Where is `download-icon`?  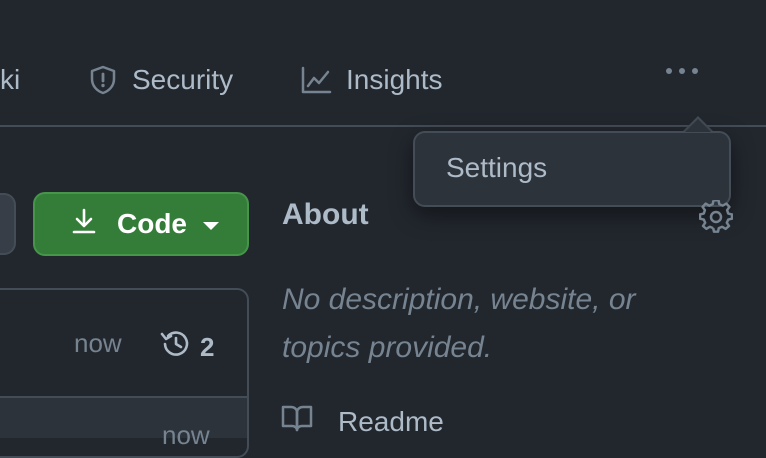
download-icon is located at coordinates (84, 224).